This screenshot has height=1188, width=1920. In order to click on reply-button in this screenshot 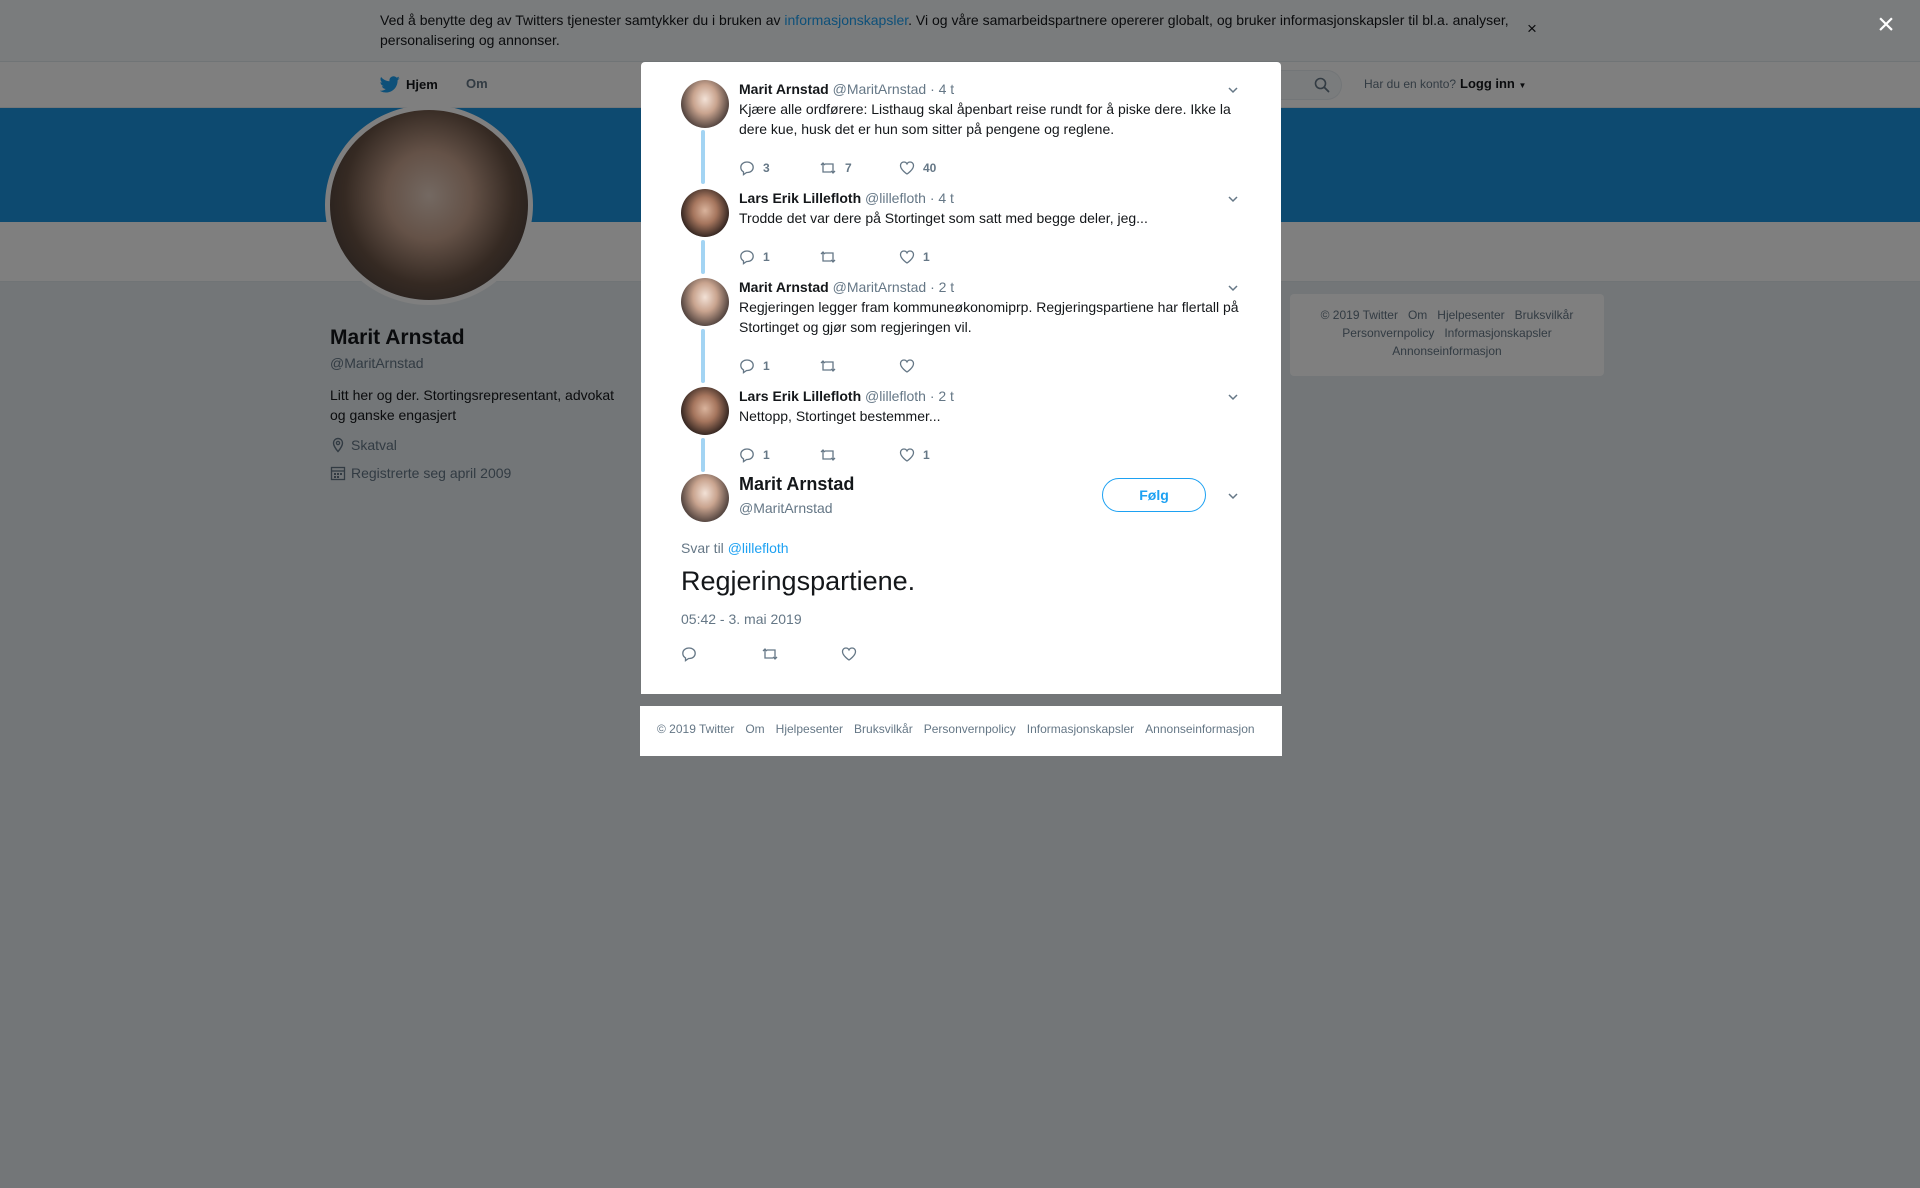, I will do `click(721, 654)`.